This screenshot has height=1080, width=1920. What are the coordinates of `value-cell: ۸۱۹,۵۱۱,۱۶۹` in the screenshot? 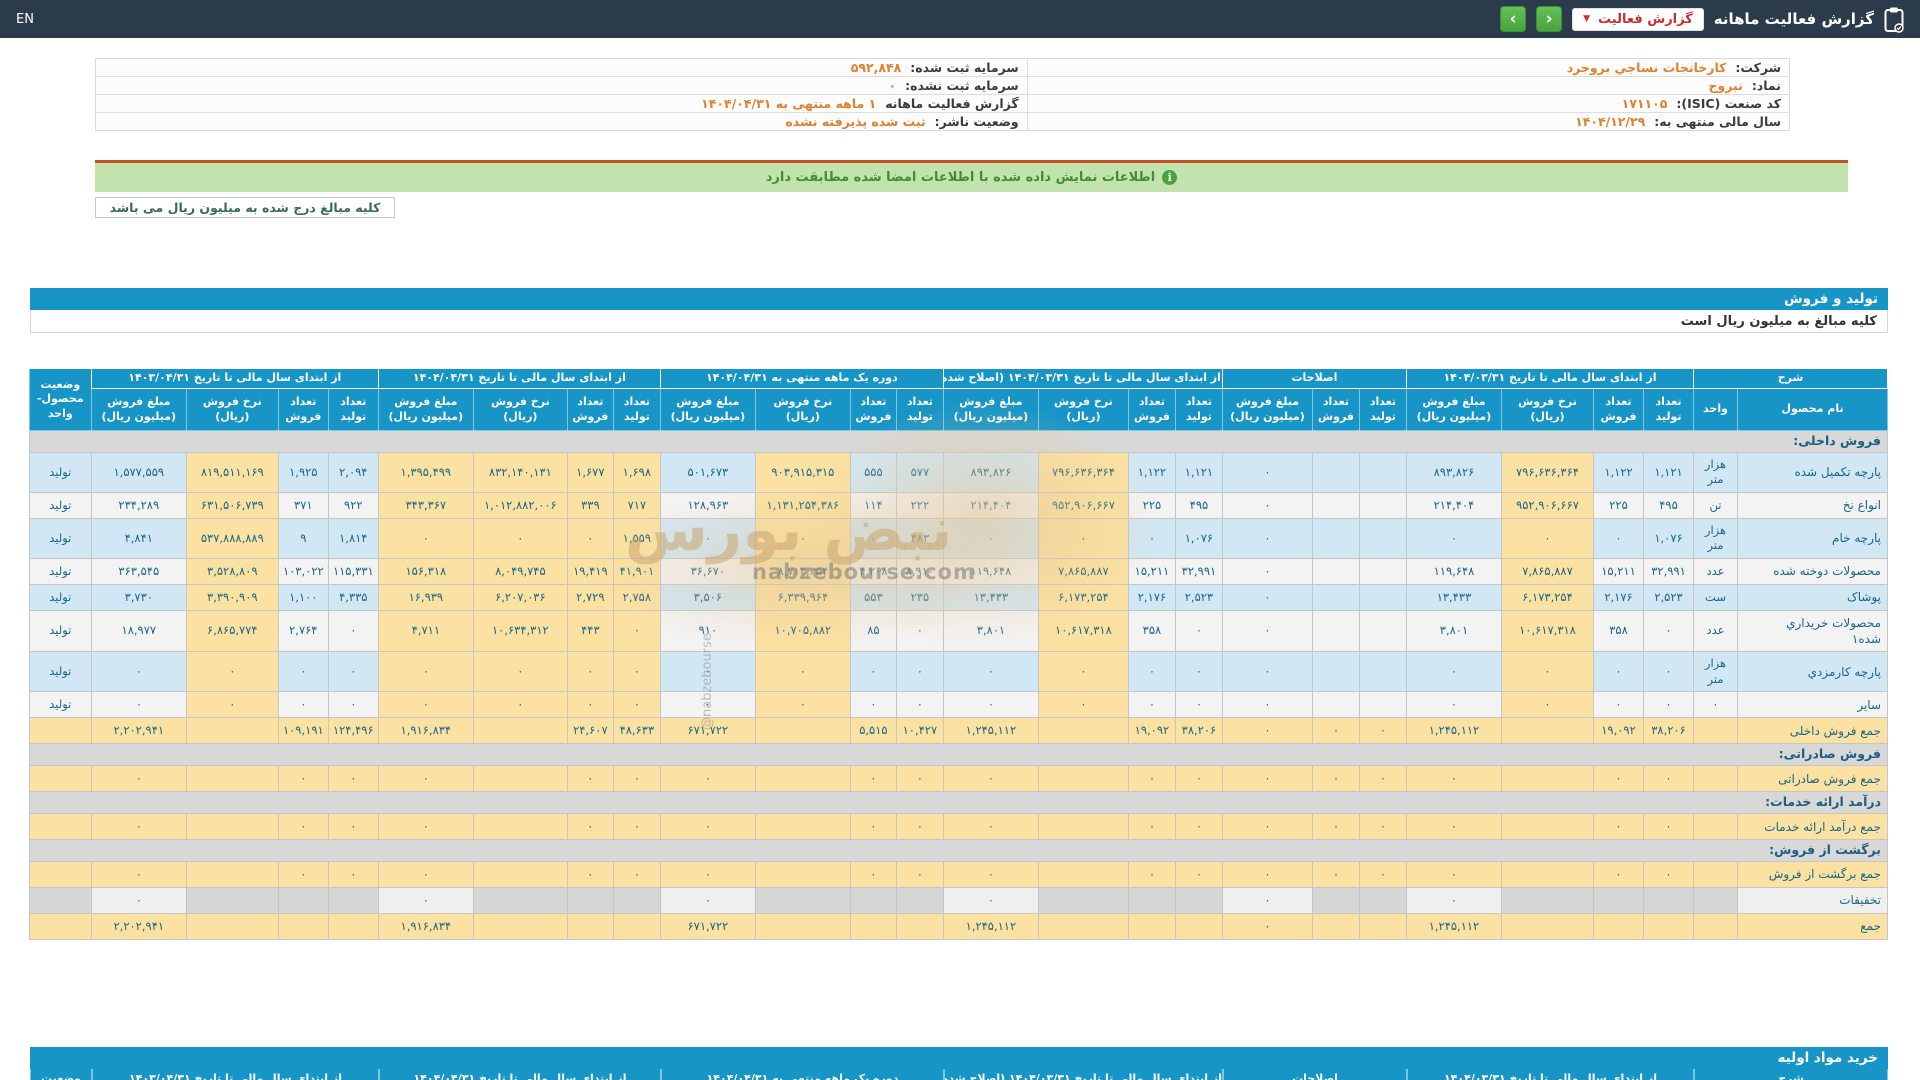 It's located at (232, 472).